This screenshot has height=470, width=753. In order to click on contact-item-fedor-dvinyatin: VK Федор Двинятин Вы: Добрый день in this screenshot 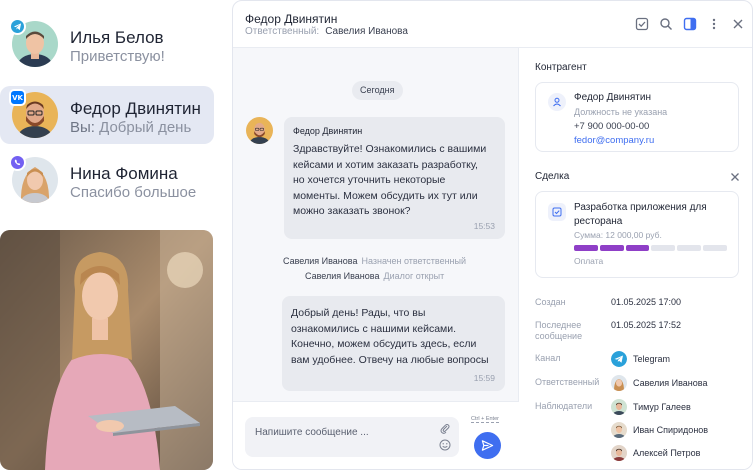, I will do `click(107, 115)`.